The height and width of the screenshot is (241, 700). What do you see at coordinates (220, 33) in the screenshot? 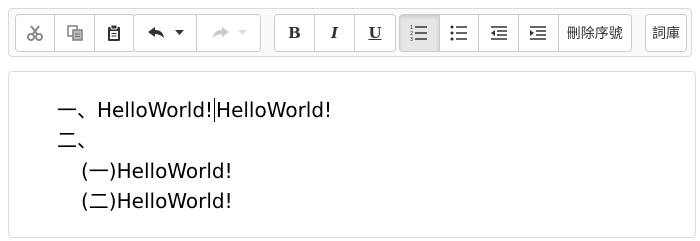
I see `redo-arrow-icon` at bounding box center [220, 33].